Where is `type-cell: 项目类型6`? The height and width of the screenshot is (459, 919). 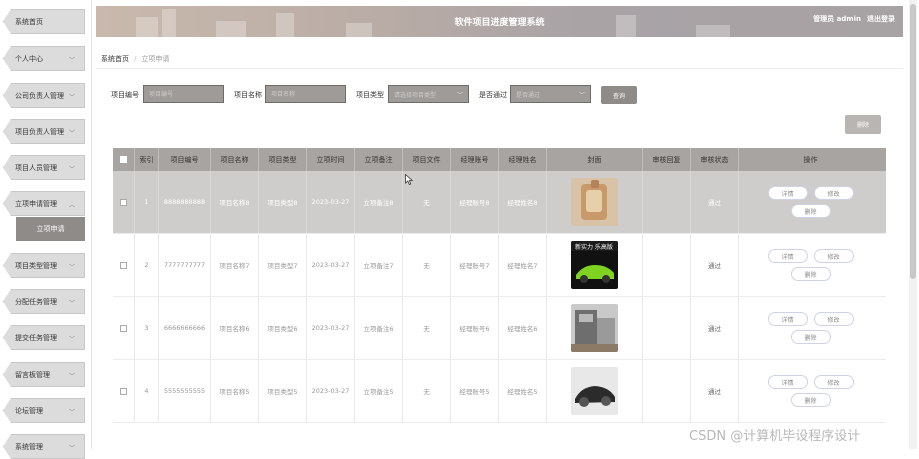
type-cell: 项目类型6 is located at coordinates (283, 328).